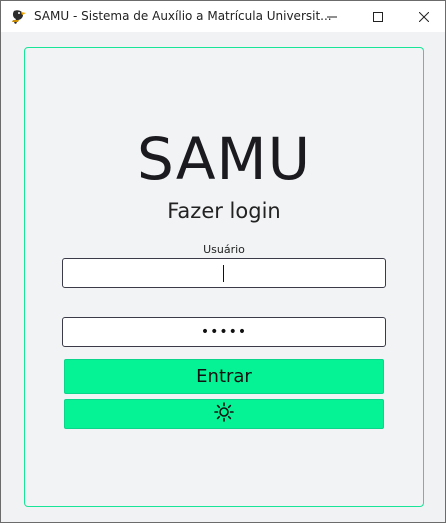 This screenshot has width=446, height=523. Describe the element at coordinates (224, 211) in the screenshot. I see `login-heading: Fazer login` at that location.